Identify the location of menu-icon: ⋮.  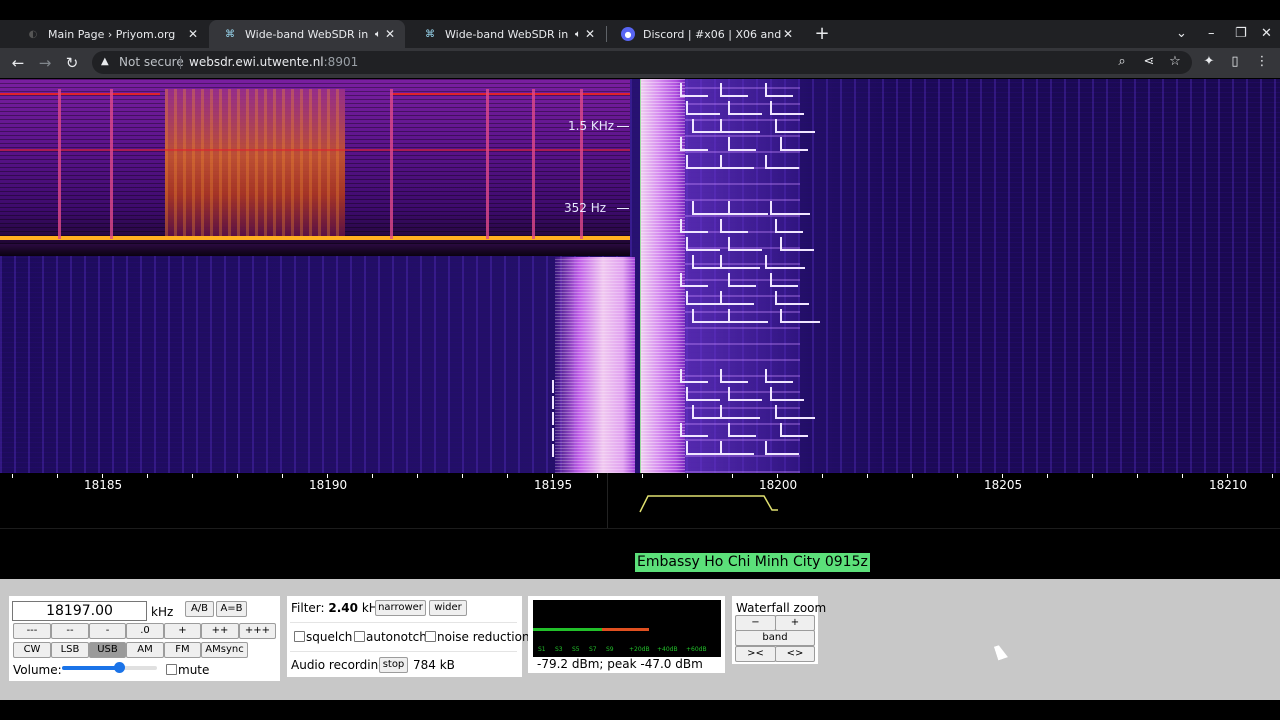
(1262, 62).